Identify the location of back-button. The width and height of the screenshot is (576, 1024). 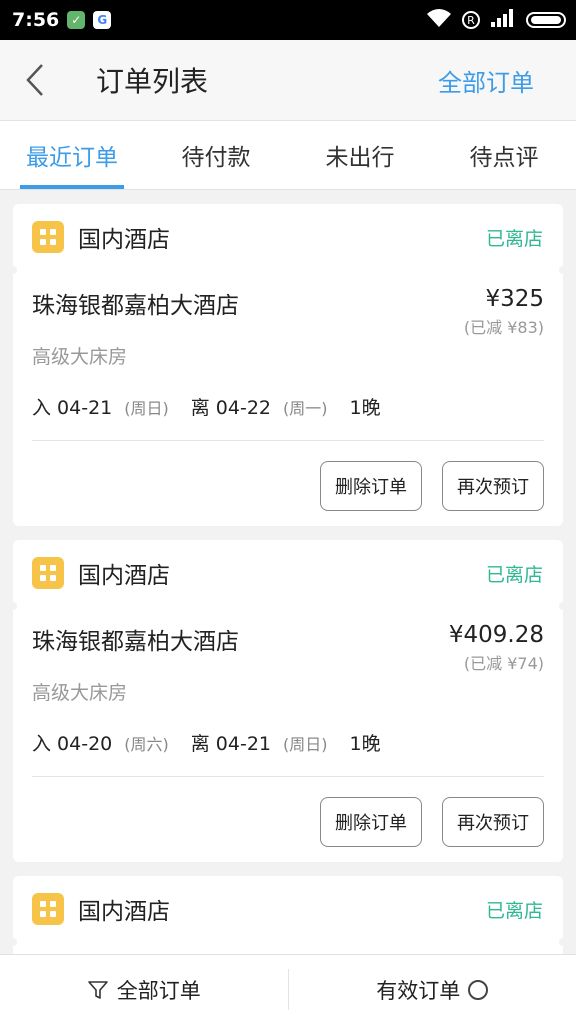
(44, 80).